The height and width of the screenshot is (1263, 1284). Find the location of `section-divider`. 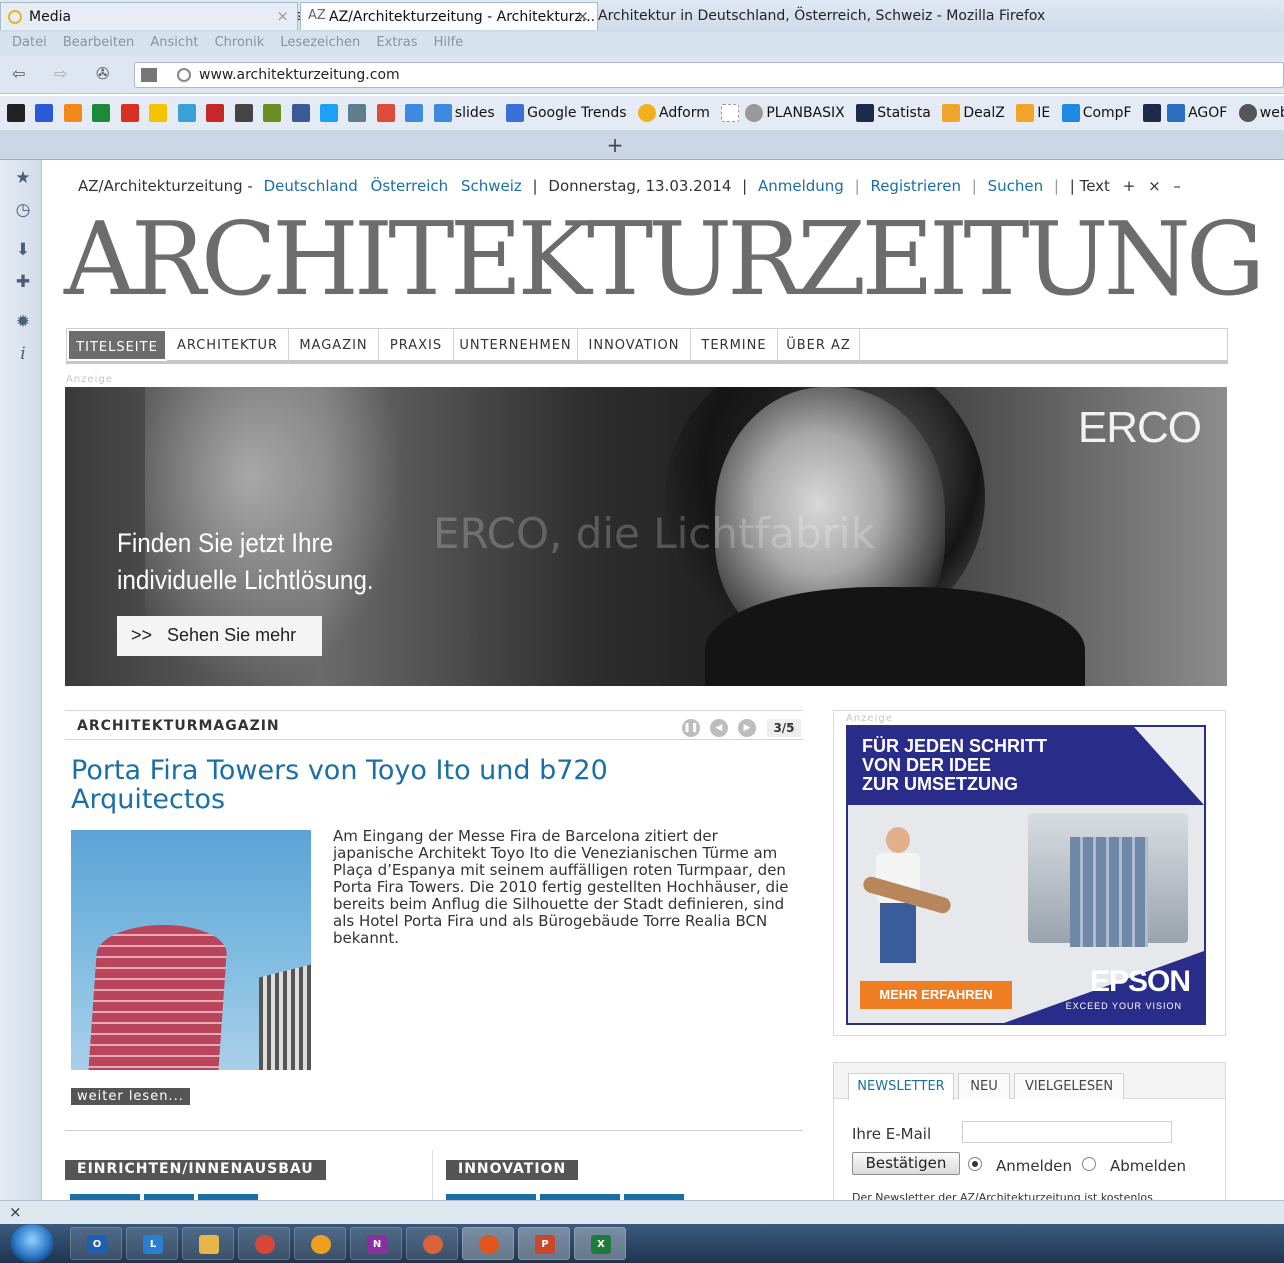

section-divider is located at coordinates (434, 1130).